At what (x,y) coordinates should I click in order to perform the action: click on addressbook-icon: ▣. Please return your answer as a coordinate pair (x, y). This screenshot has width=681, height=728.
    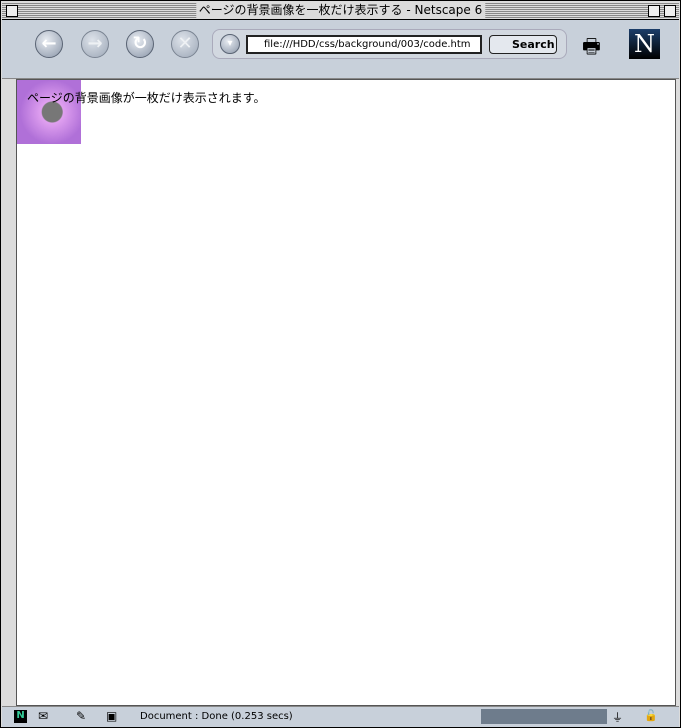
    Looking at the image, I should click on (111, 716).